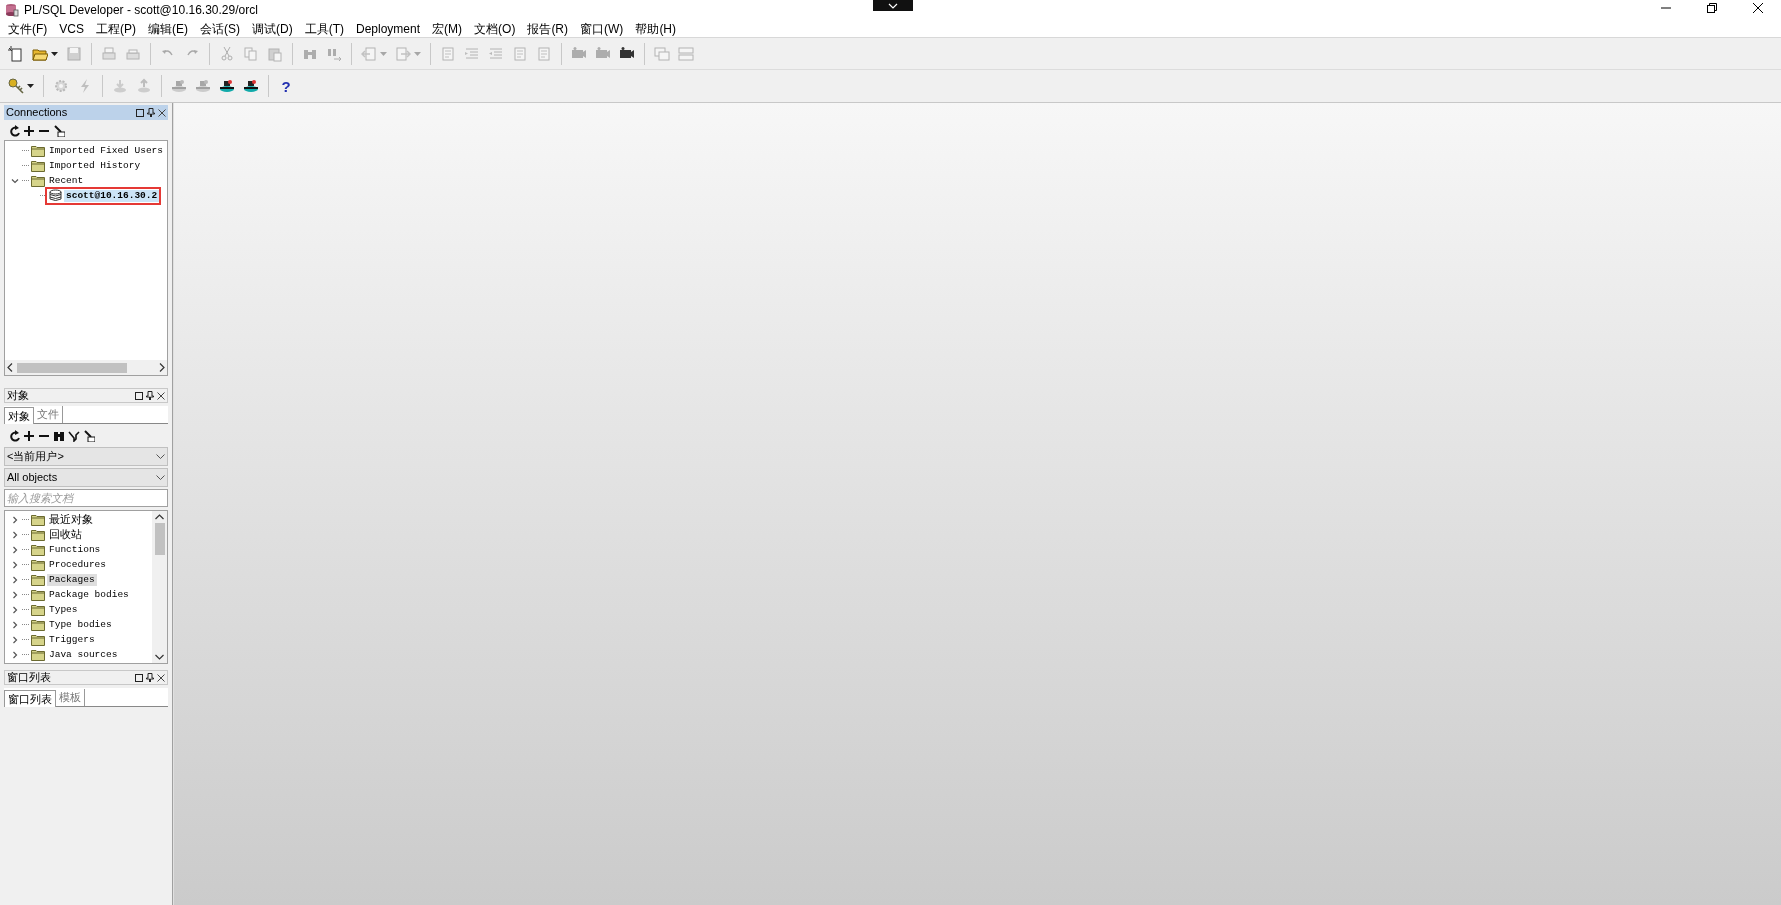 The height and width of the screenshot is (905, 1781). I want to click on clipboard-icon, so click(275, 53).